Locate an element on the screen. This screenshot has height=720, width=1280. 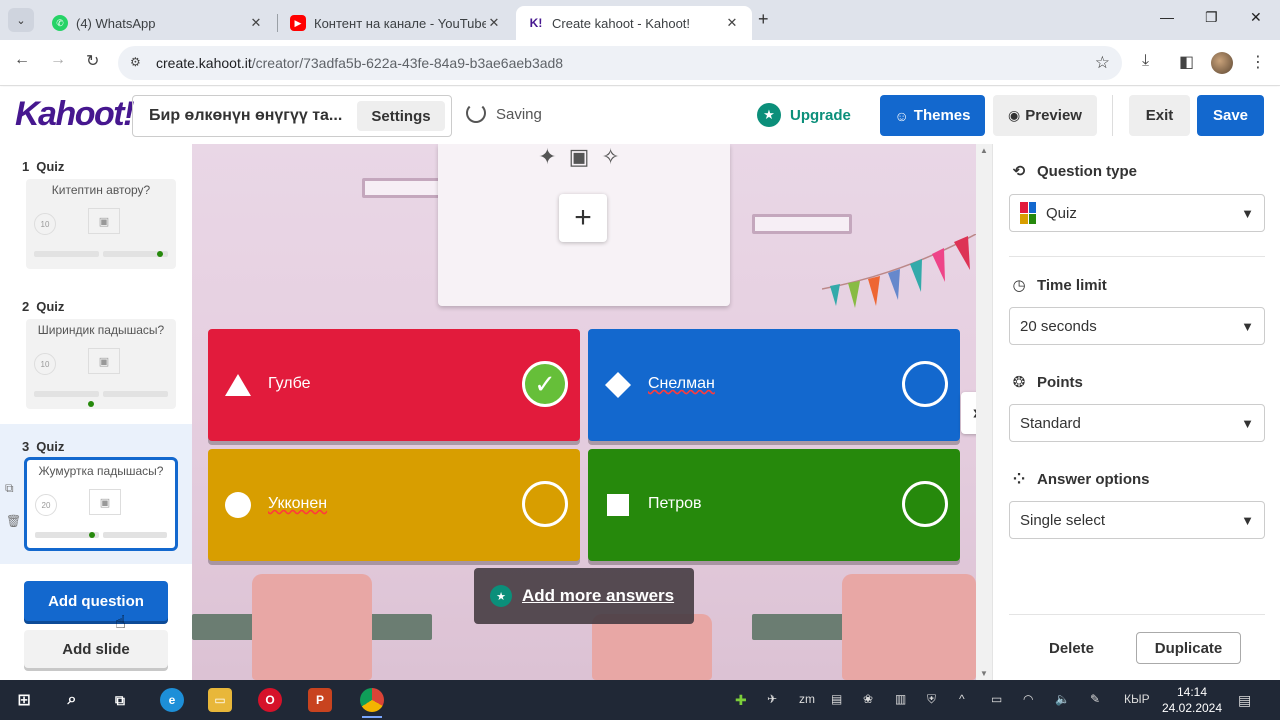
slide-item-3: 3 Quiz Жумуртка падышасы? 20 ▣ ⧉ 🗑 is located at coordinates (96, 494).